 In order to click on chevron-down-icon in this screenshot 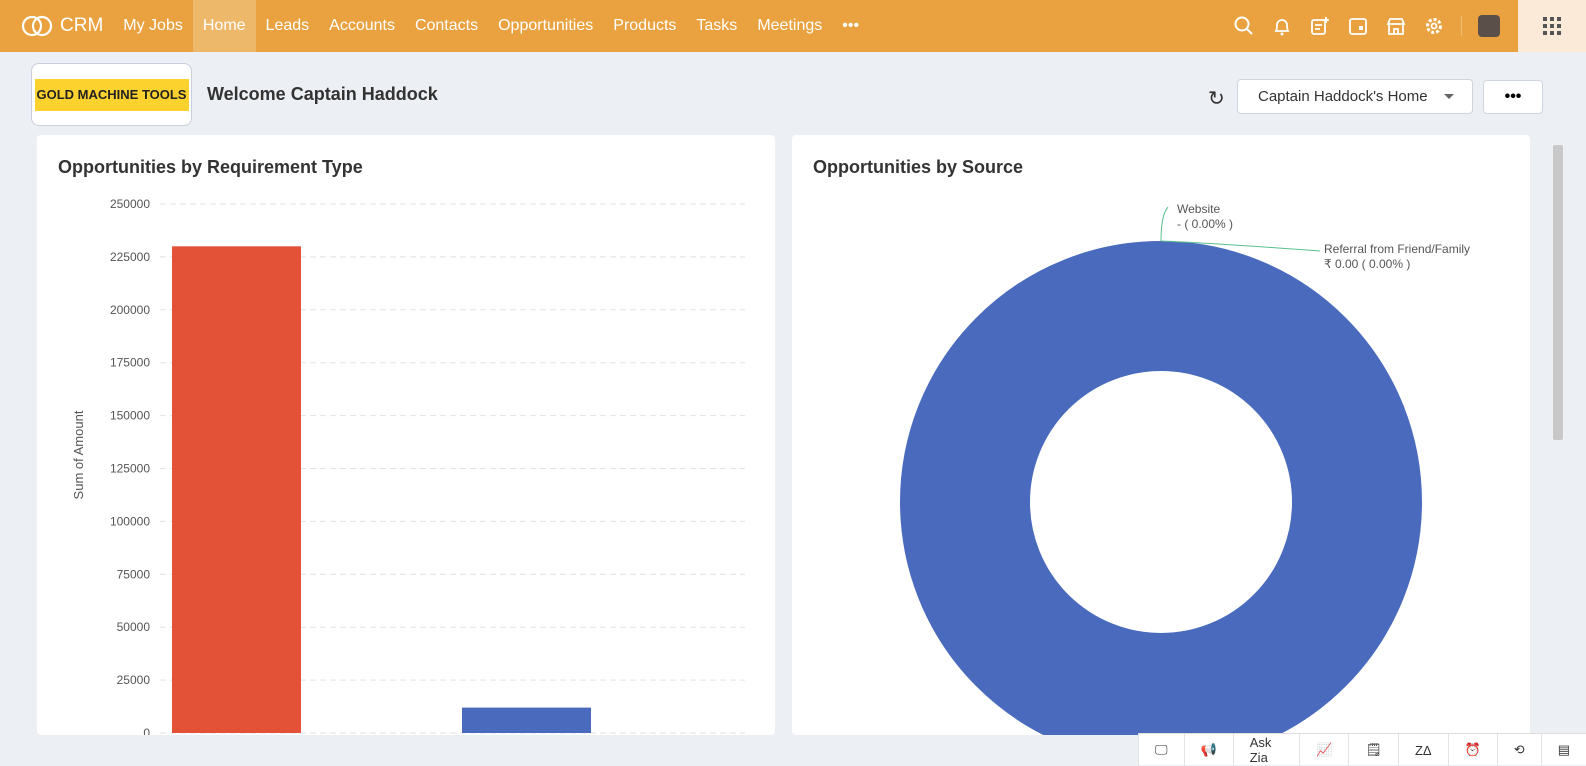, I will do `click(1449, 99)`.